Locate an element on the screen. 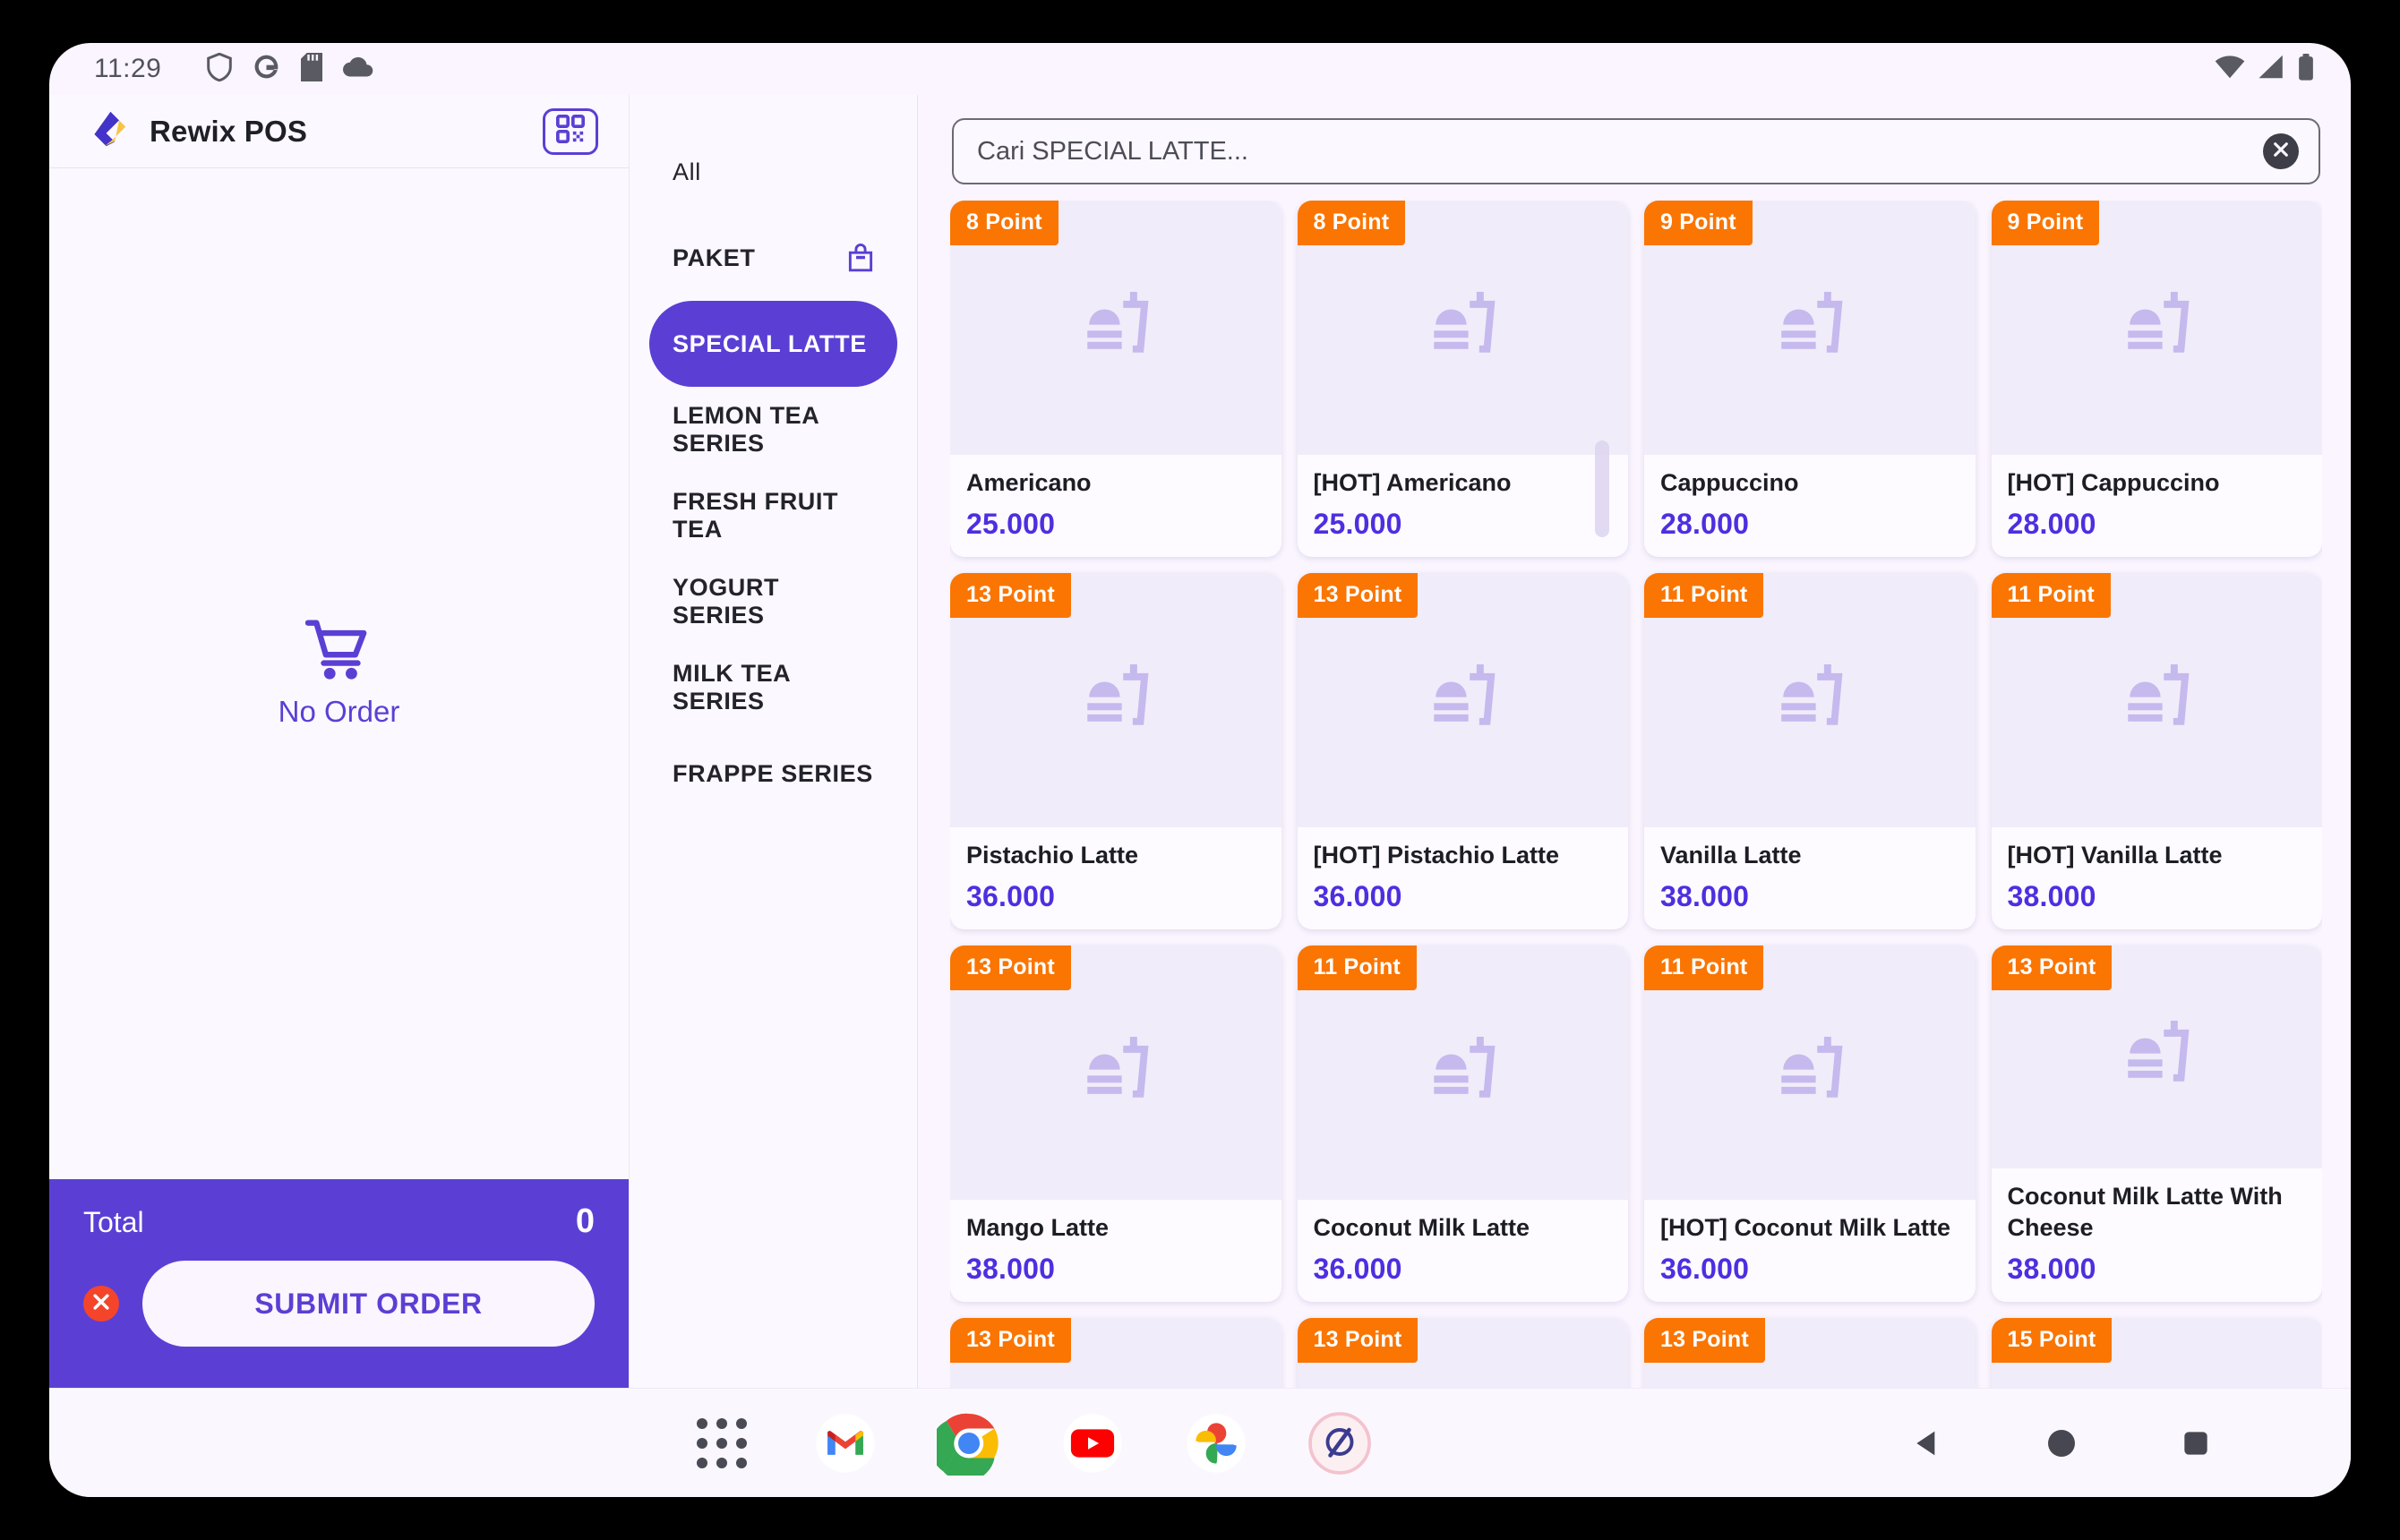 Image resolution: width=2400 pixels, height=1540 pixels. battery-icon is located at coordinates (2306, 69).